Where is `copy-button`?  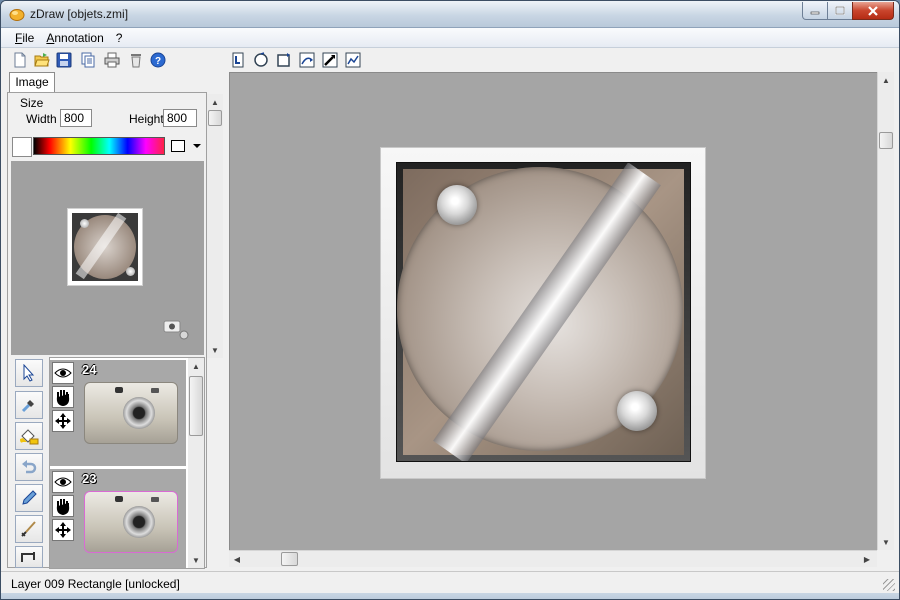
copy-button is located at coordinates (88, 60).